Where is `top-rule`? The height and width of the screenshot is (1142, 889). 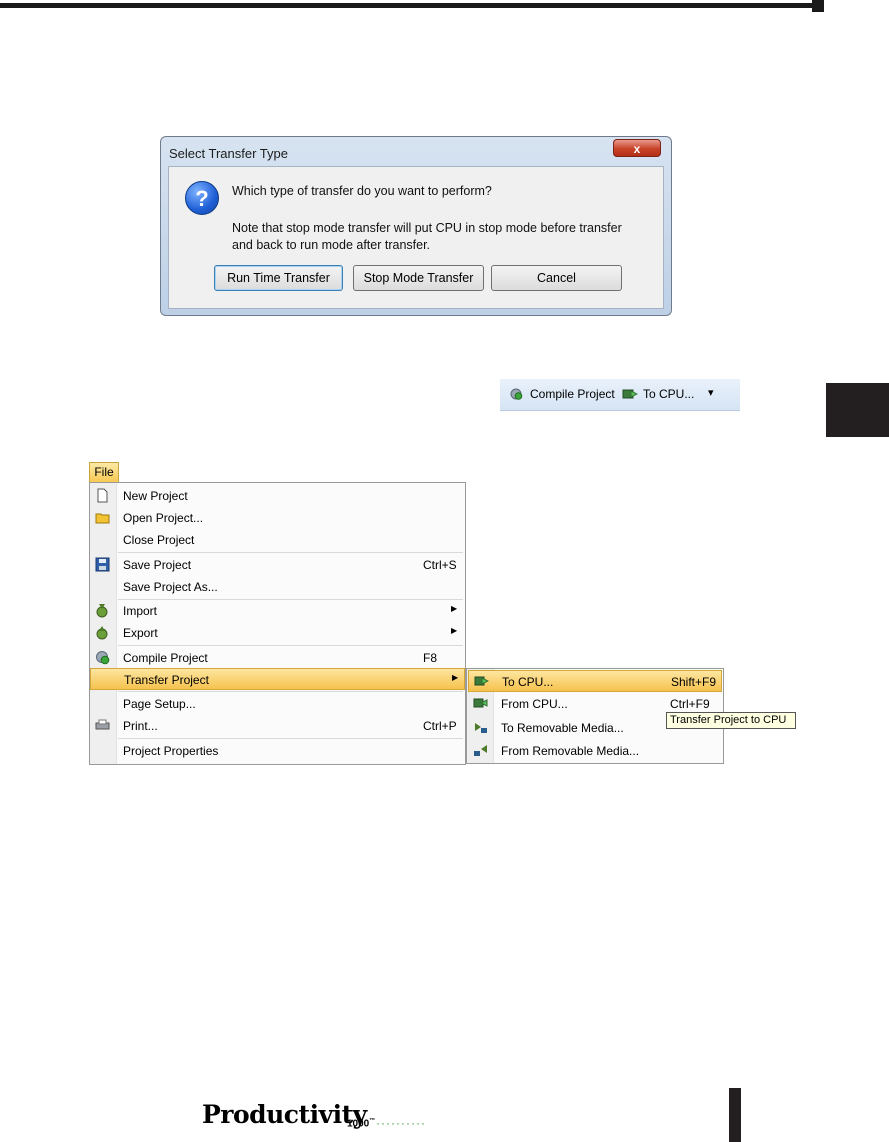 top-rule is located at coordinates (406, 5).